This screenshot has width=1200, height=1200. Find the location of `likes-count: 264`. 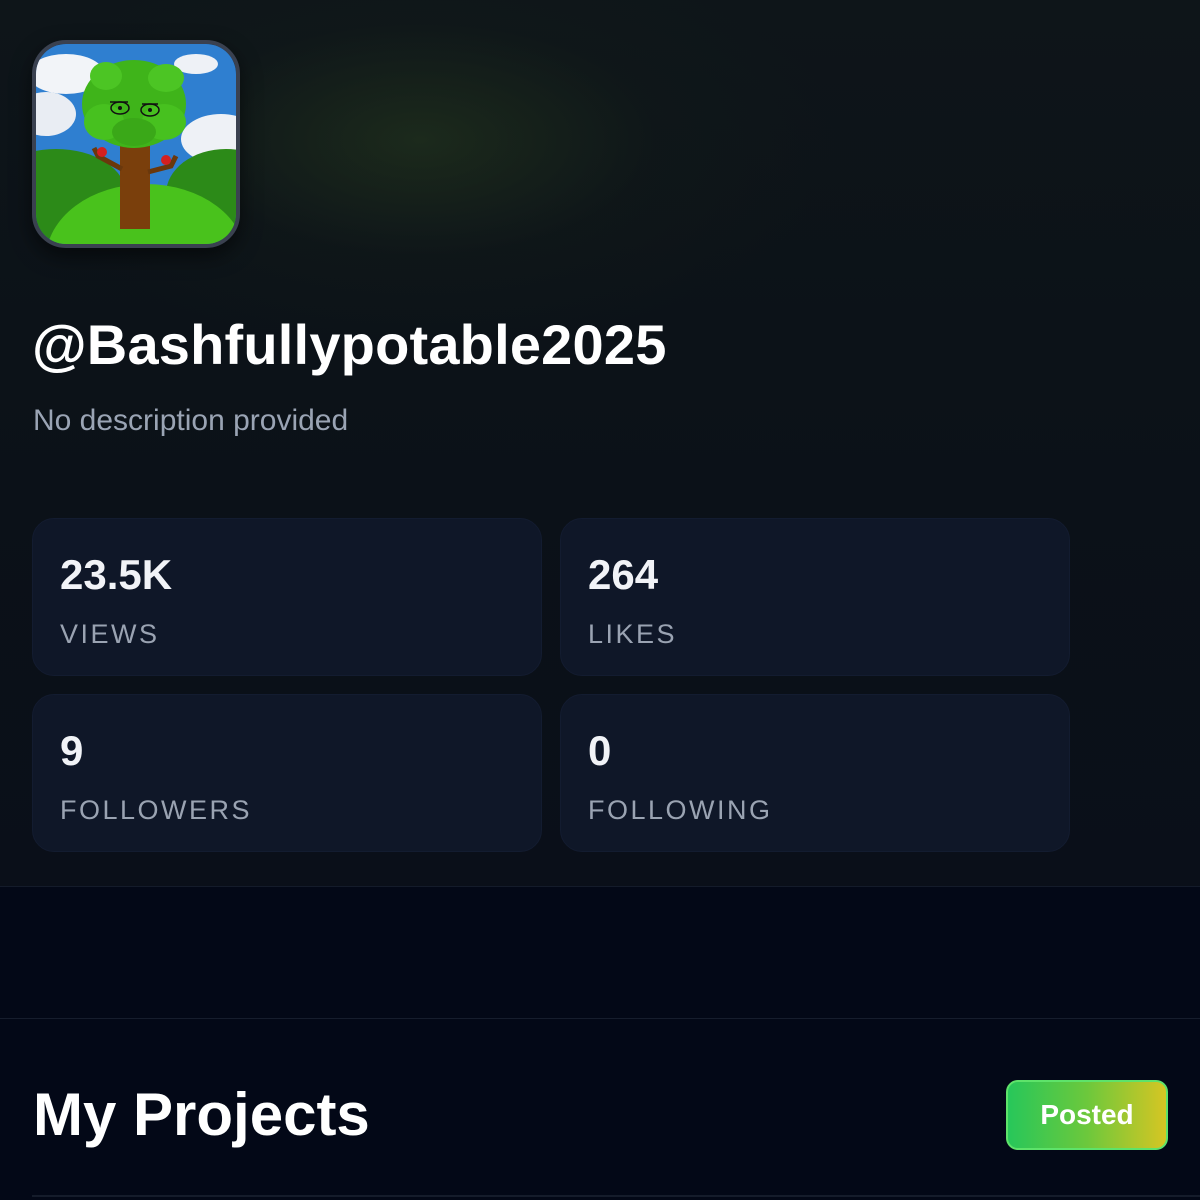

likes-count: 264 is located at coordinates (623, 574).